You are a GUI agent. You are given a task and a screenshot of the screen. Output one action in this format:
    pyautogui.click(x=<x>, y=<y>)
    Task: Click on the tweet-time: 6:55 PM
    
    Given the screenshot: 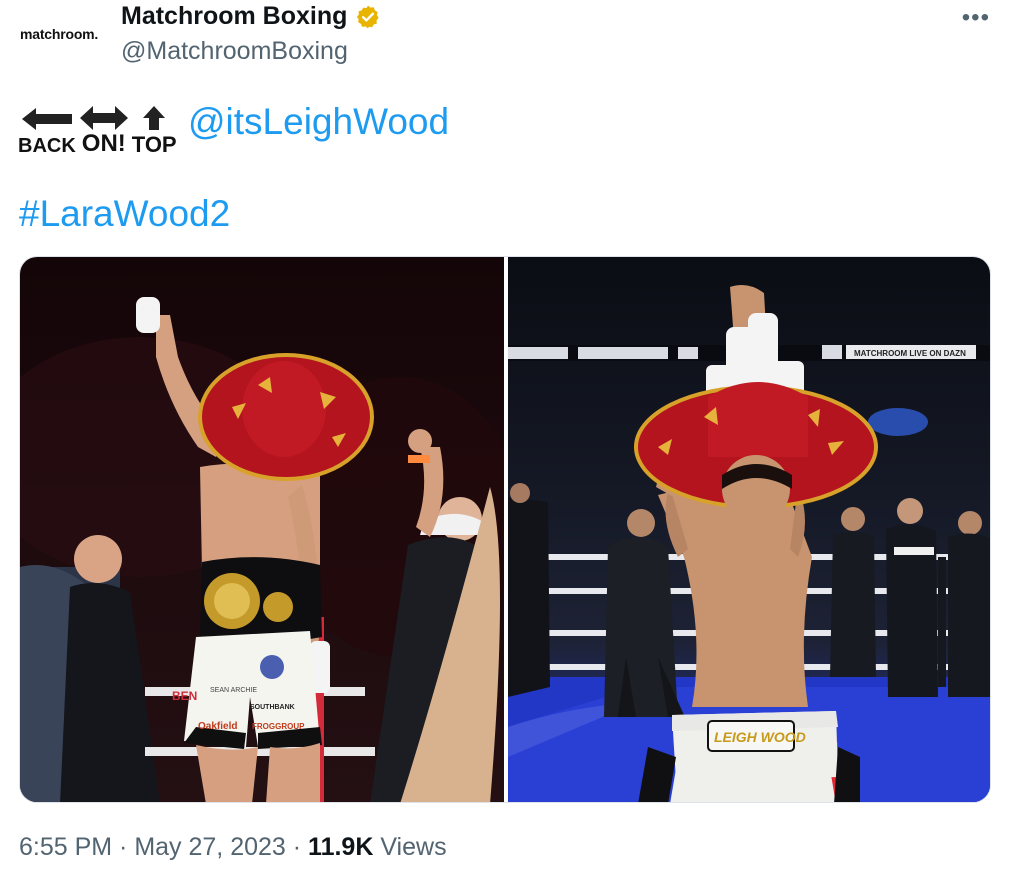 What is the action you would take?
    pyautogui.click(x=65, y=847)
    